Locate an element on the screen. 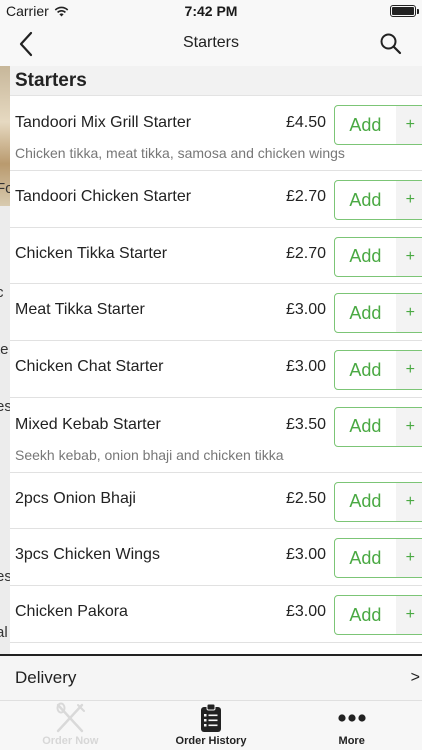 This screenshot has width=422, height=750. search-button is located at coordinates (391, 44).